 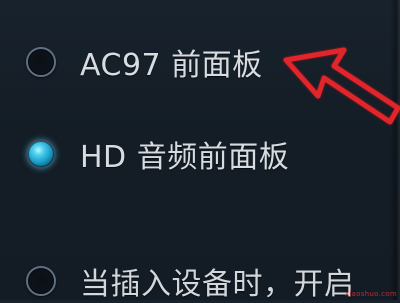 What do you see at coordinates (341, 86) in the screenshot?
I see `red-arrow-annotation-icon` at bounding box center [341, 86].